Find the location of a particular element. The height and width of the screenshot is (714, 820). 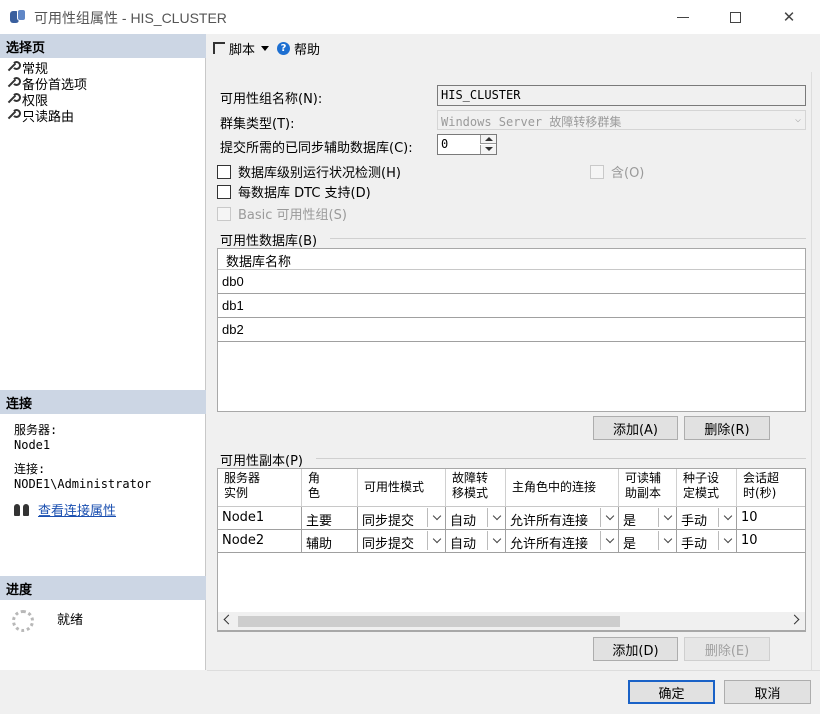

replica-role-cell: 辅助 is located at coordinates (330, 541).